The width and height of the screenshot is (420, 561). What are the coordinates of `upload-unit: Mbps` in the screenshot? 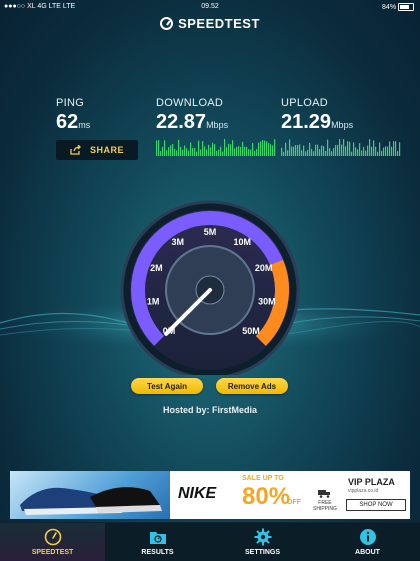 It's located at (342, 125).